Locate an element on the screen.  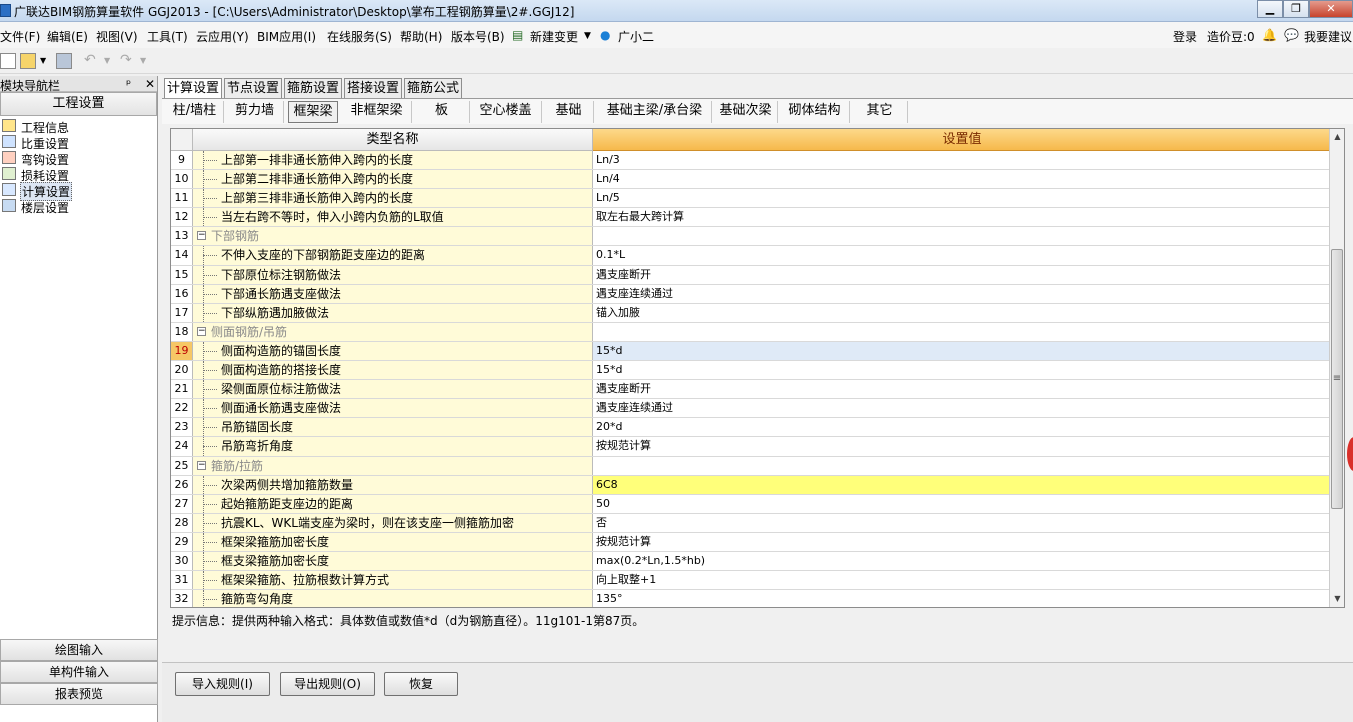
tab-node-settings: 节点设置 is located at coordinates (253, 88).